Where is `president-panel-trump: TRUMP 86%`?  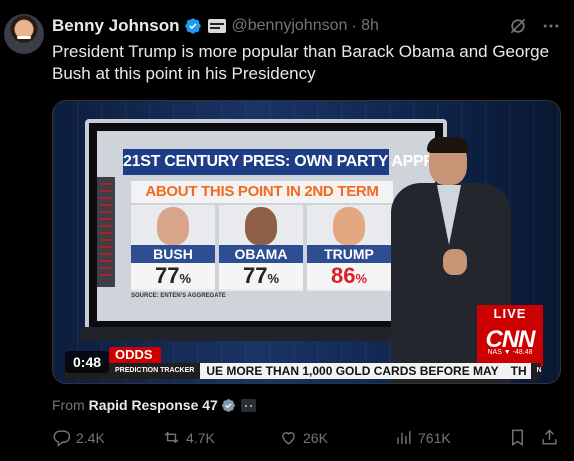 president-panel-trump: TRUMP 86% is located at coordinates (349, 248).